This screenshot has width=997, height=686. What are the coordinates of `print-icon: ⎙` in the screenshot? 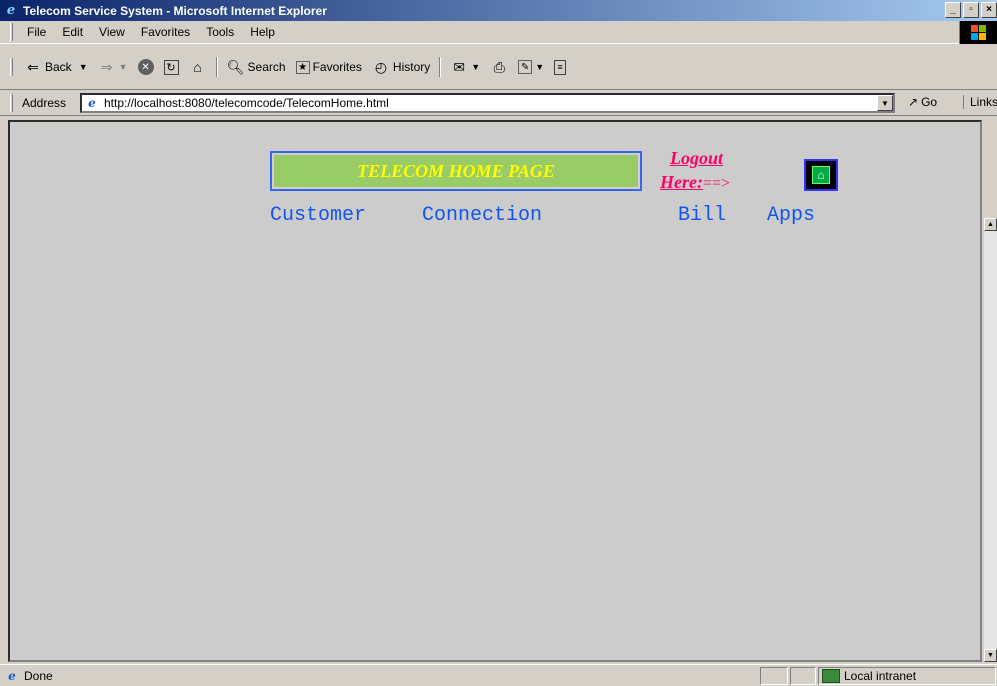 It's located at (499, 66).